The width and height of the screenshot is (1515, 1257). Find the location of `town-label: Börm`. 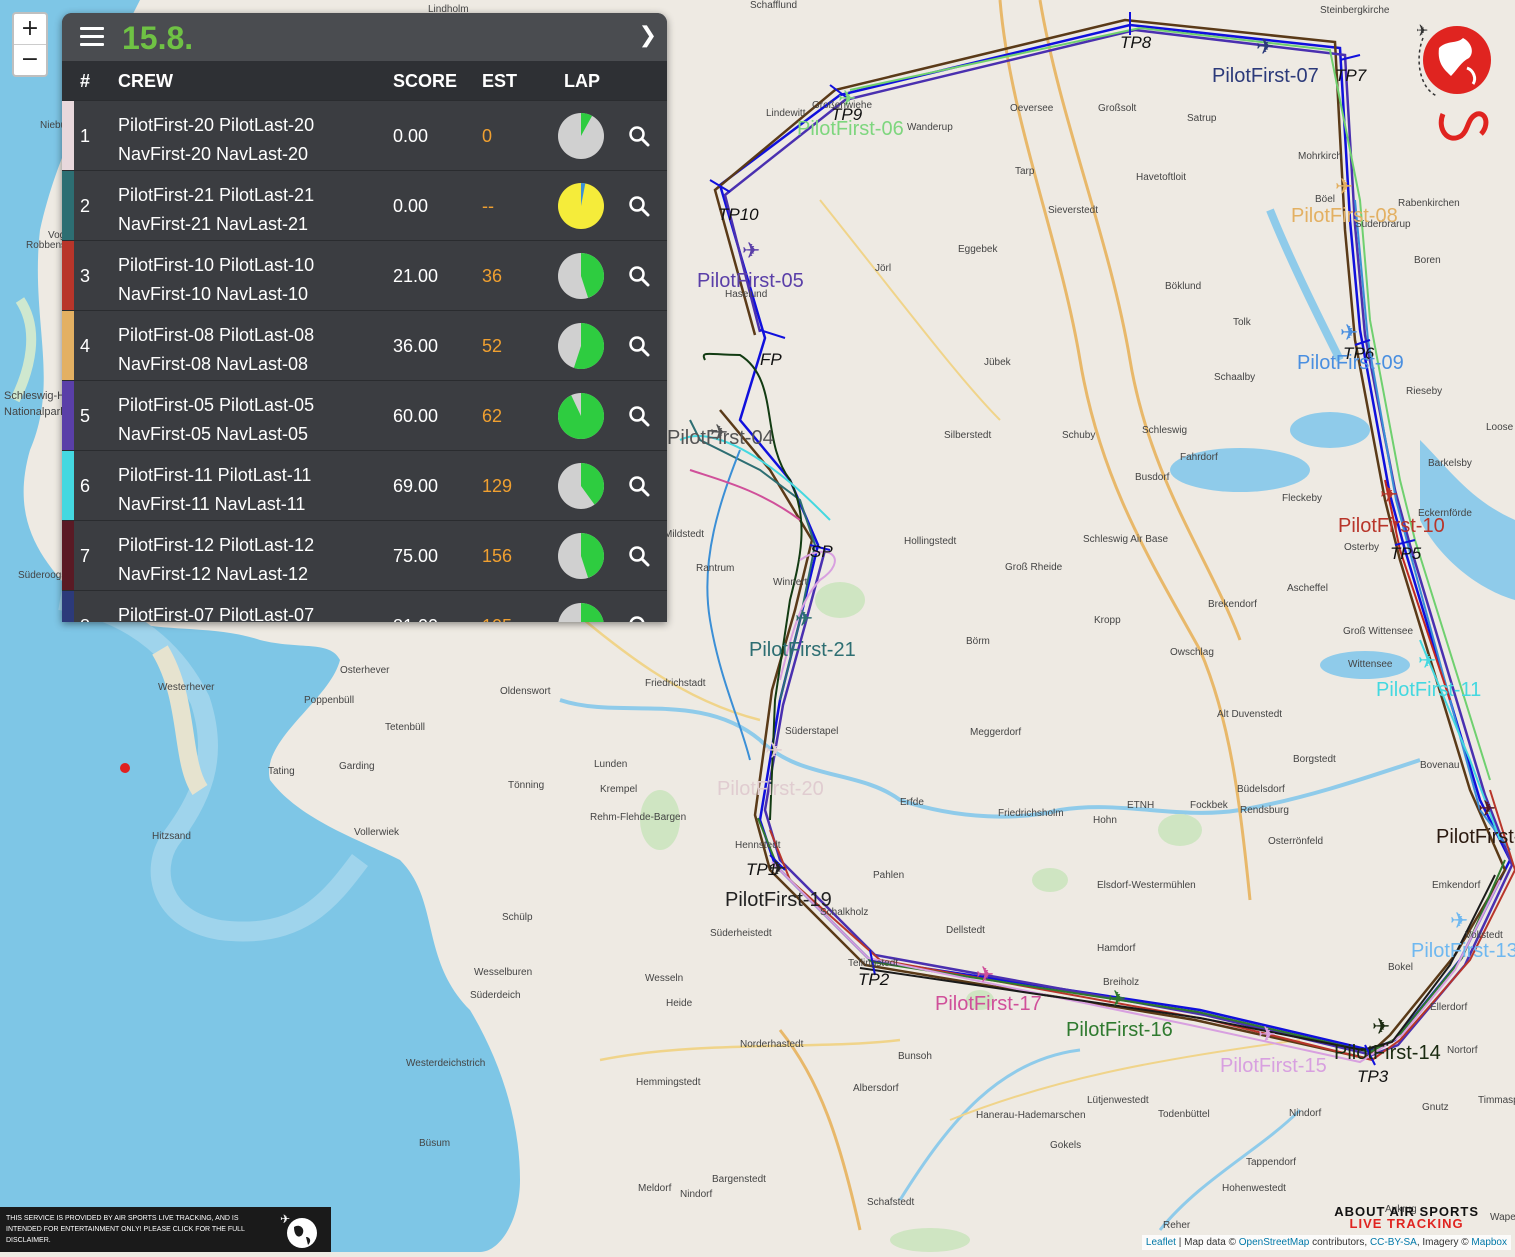

town-label: Börm is located at coordinates (978, 641).